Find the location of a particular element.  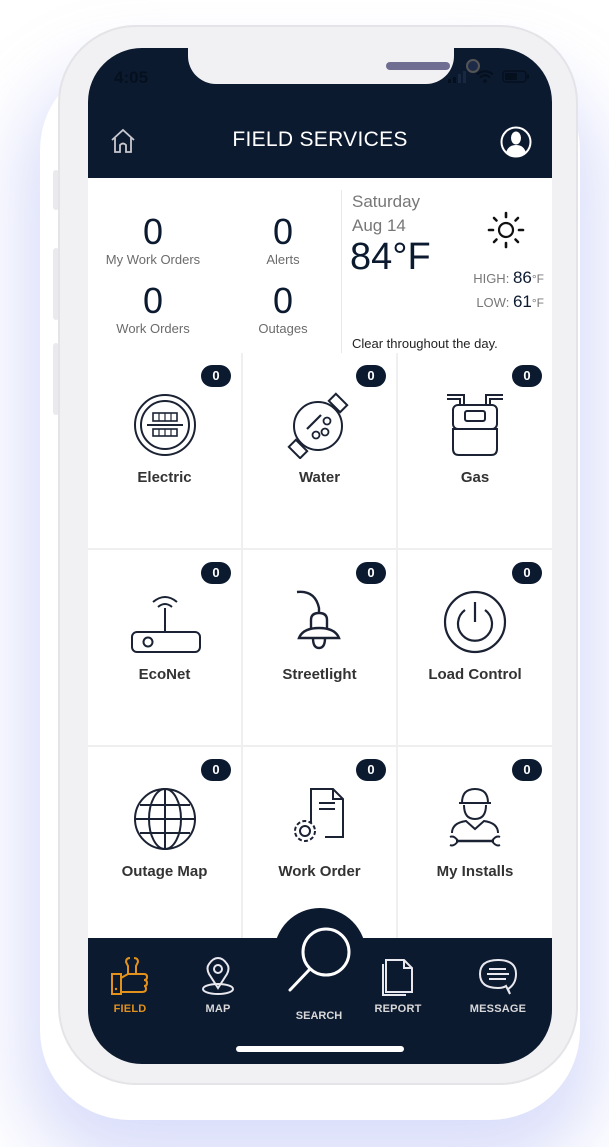

weather-high: HIGH: 86°F is located at coordinates (508, 278).